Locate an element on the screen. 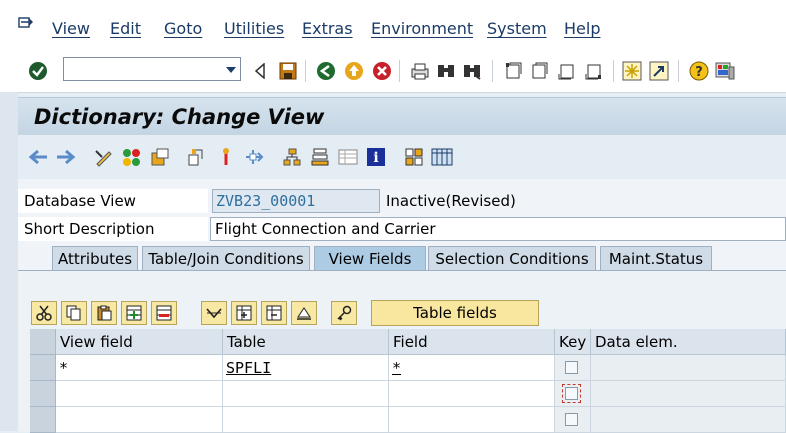  shortcut-icon is located at coordinates (659, 71).